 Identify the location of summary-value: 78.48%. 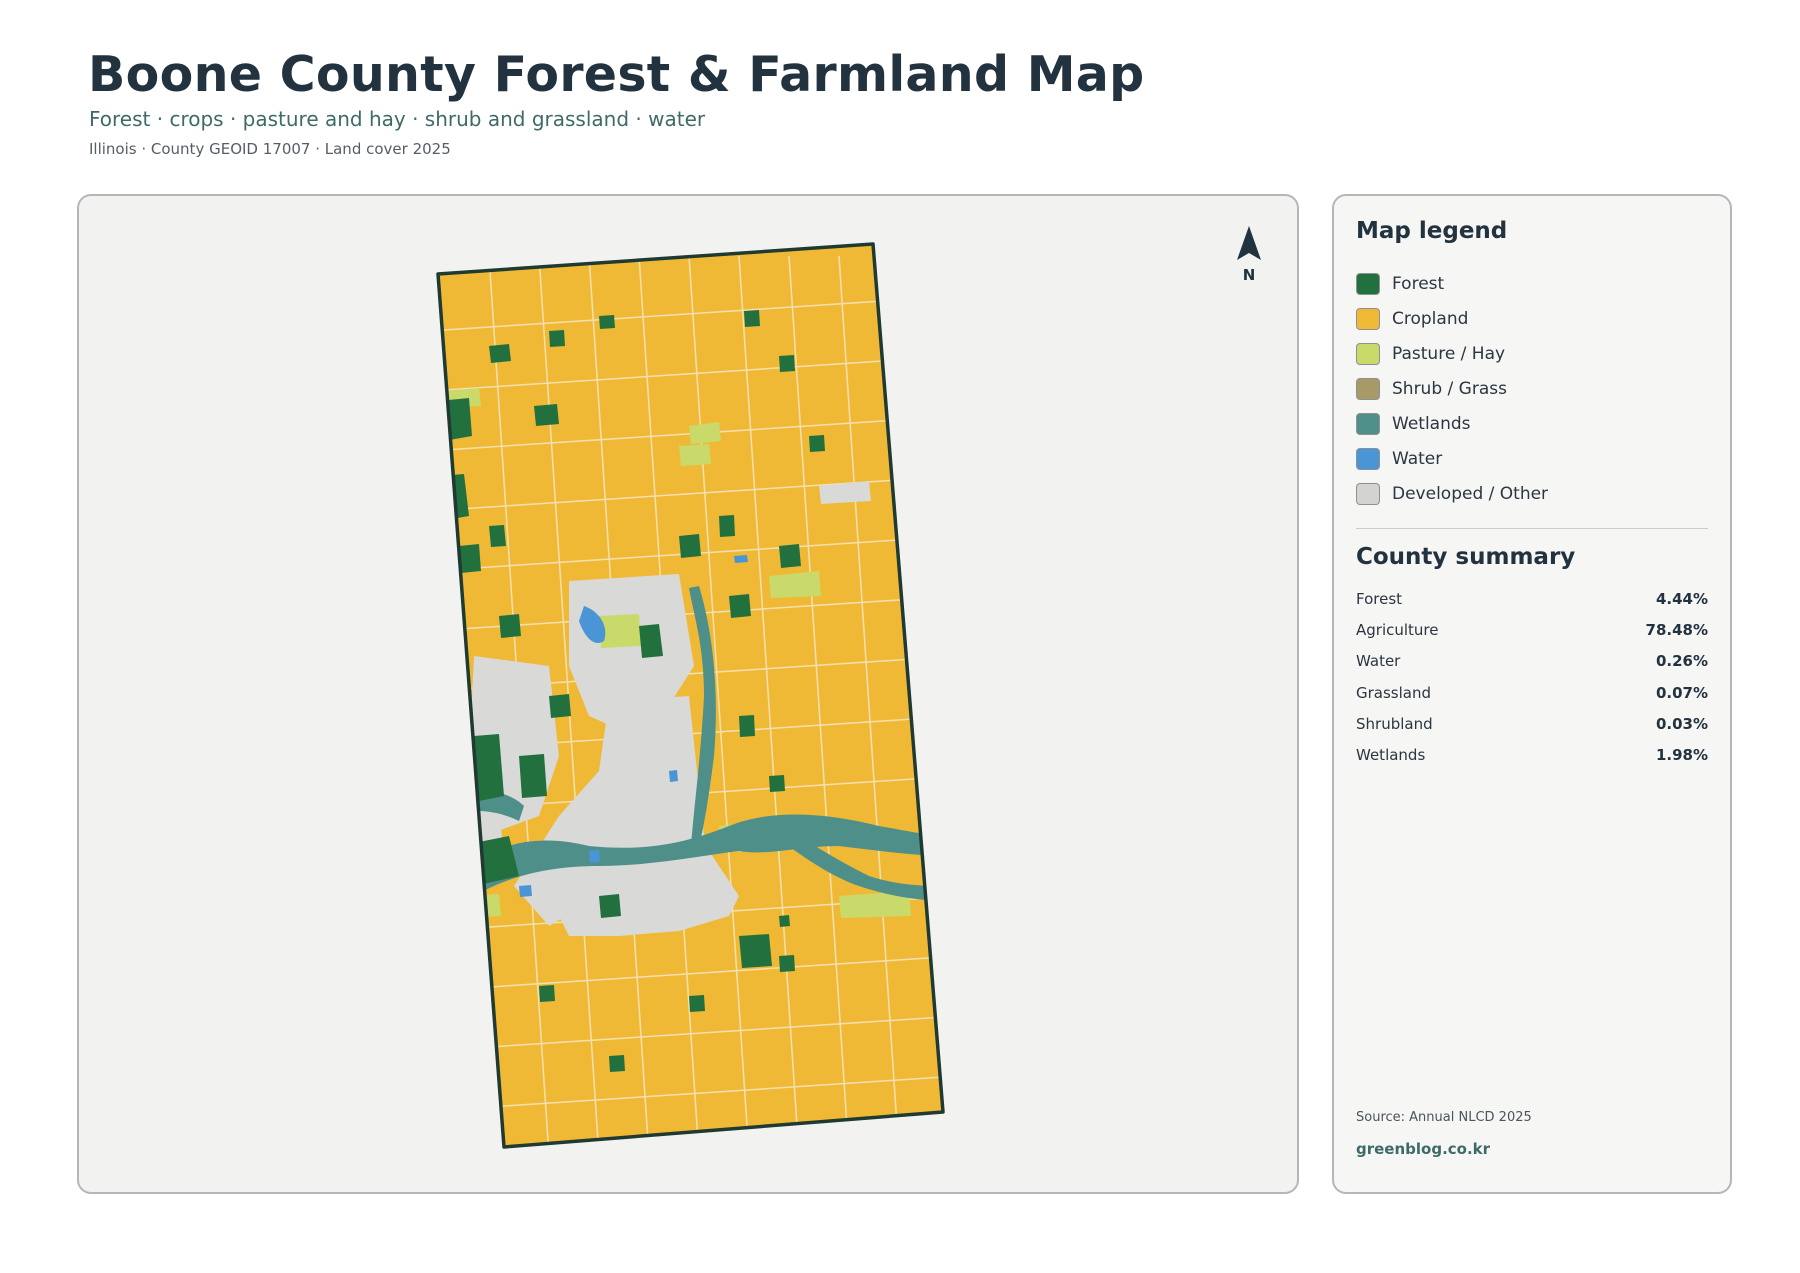
(1676, 629).